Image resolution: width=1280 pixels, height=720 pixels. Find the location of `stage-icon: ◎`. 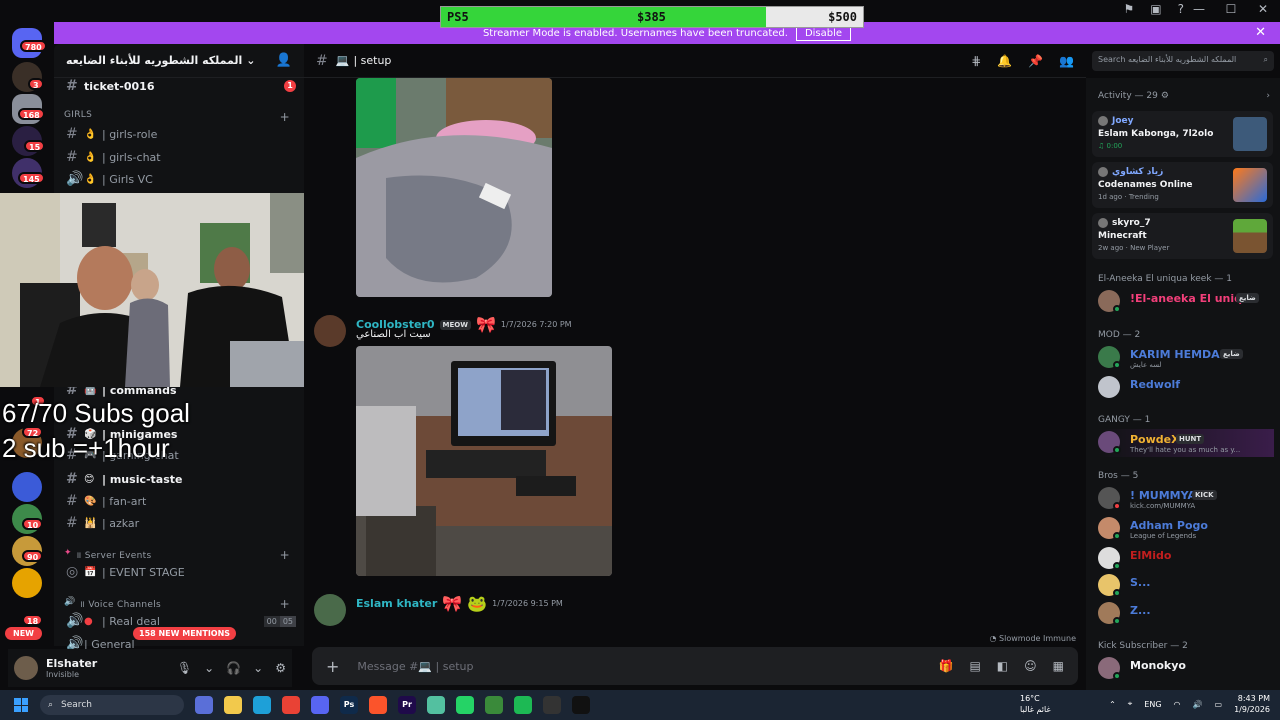

stage-icon: ◎ is located at coordinates (72, 572).